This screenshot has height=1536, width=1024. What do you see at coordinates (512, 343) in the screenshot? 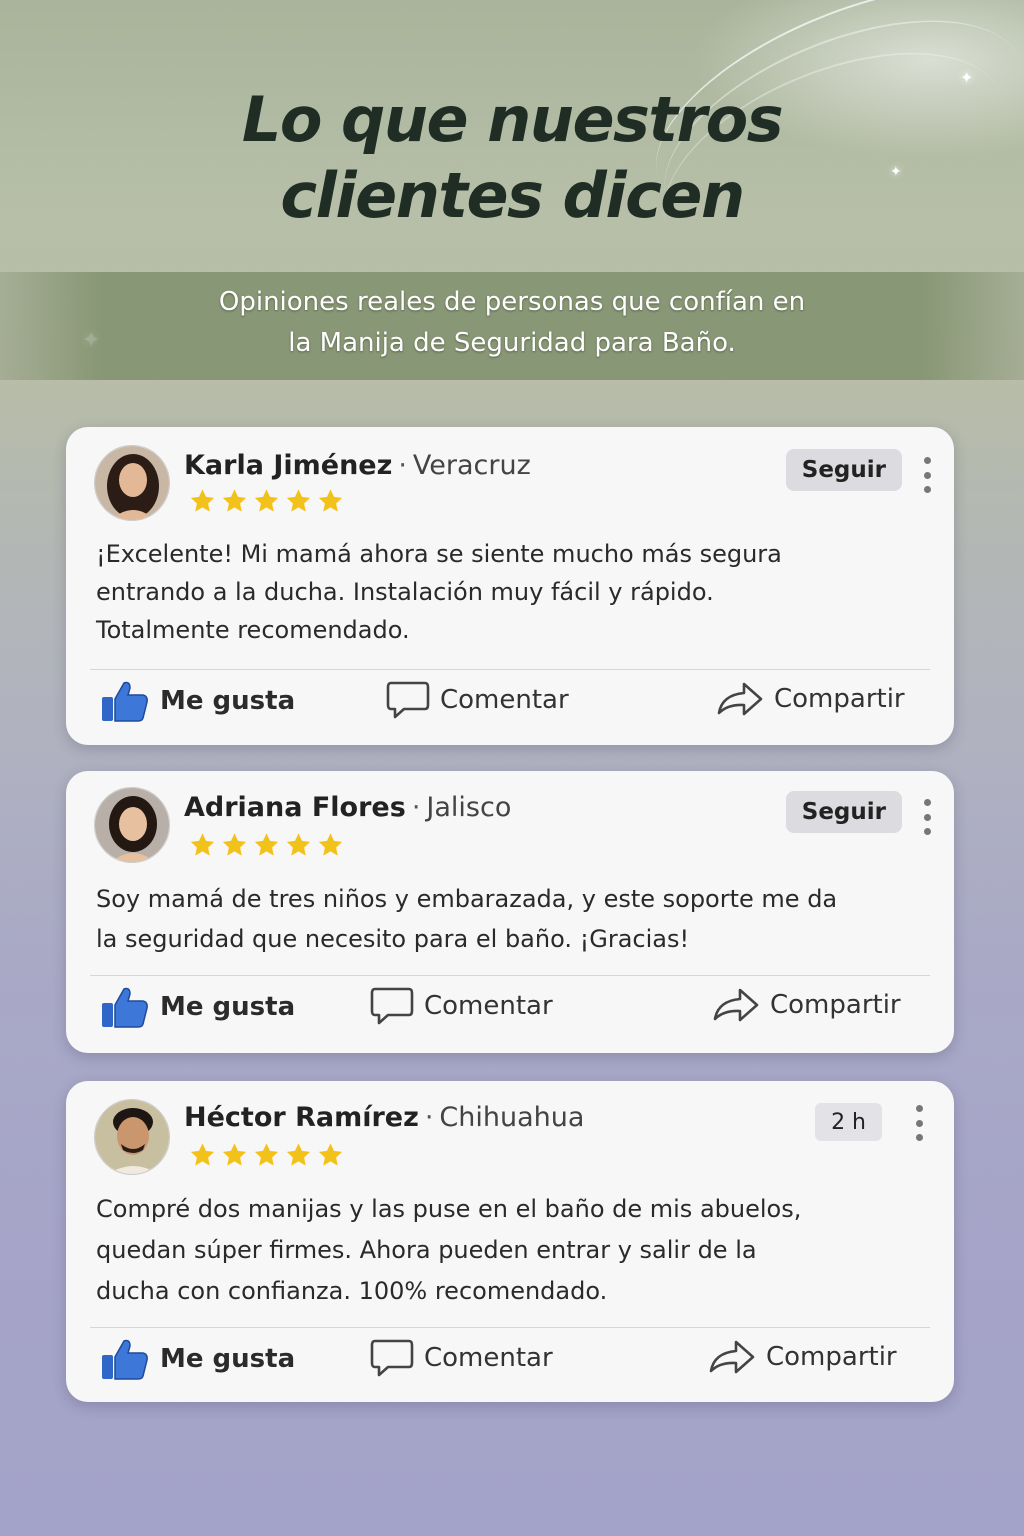
I see `subtitle-line-2: la Manija de Seguridad para Baño.` at bounding box center [512, 343].